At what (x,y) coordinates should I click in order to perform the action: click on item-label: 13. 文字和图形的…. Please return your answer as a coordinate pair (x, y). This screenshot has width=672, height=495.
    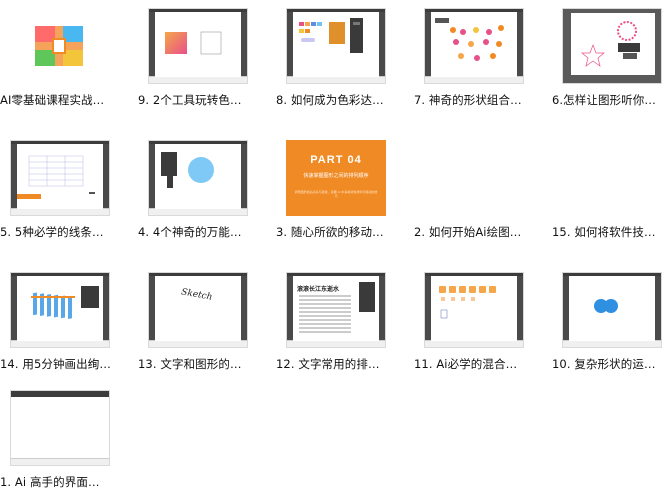
    Looking at the image, I should click on (190, 364).